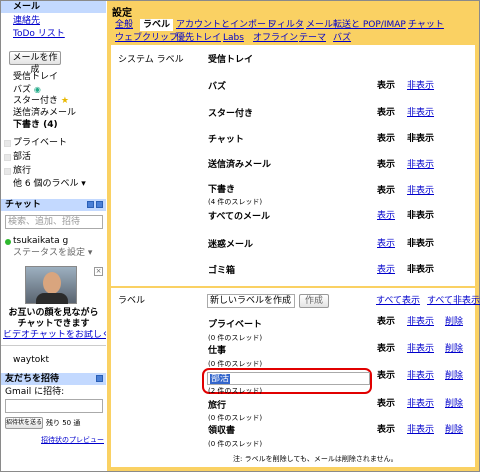  What do you see at coordinates (222, 190) in the screenshot?
I see `system-label-name: 下書き` at bounding box center [222, 190].